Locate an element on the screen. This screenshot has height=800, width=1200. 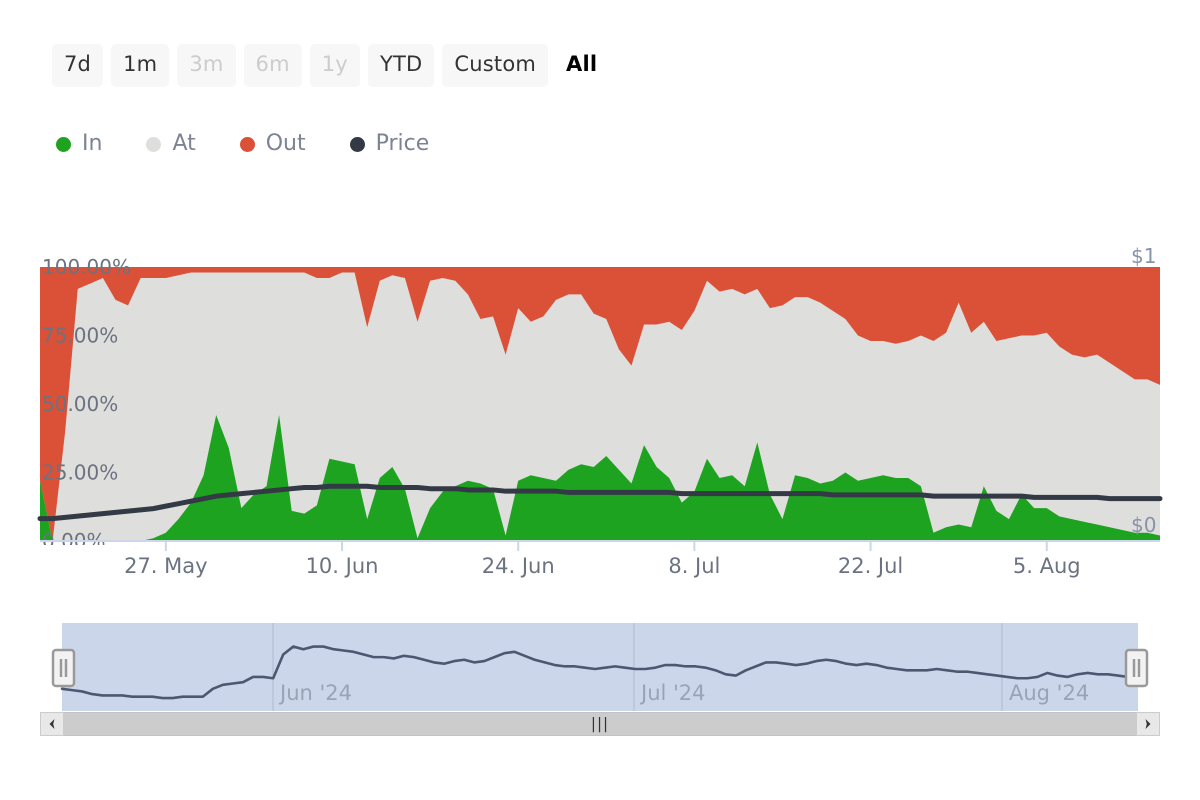
scrollbar-track: ||| is located at coordinates (600, 724).